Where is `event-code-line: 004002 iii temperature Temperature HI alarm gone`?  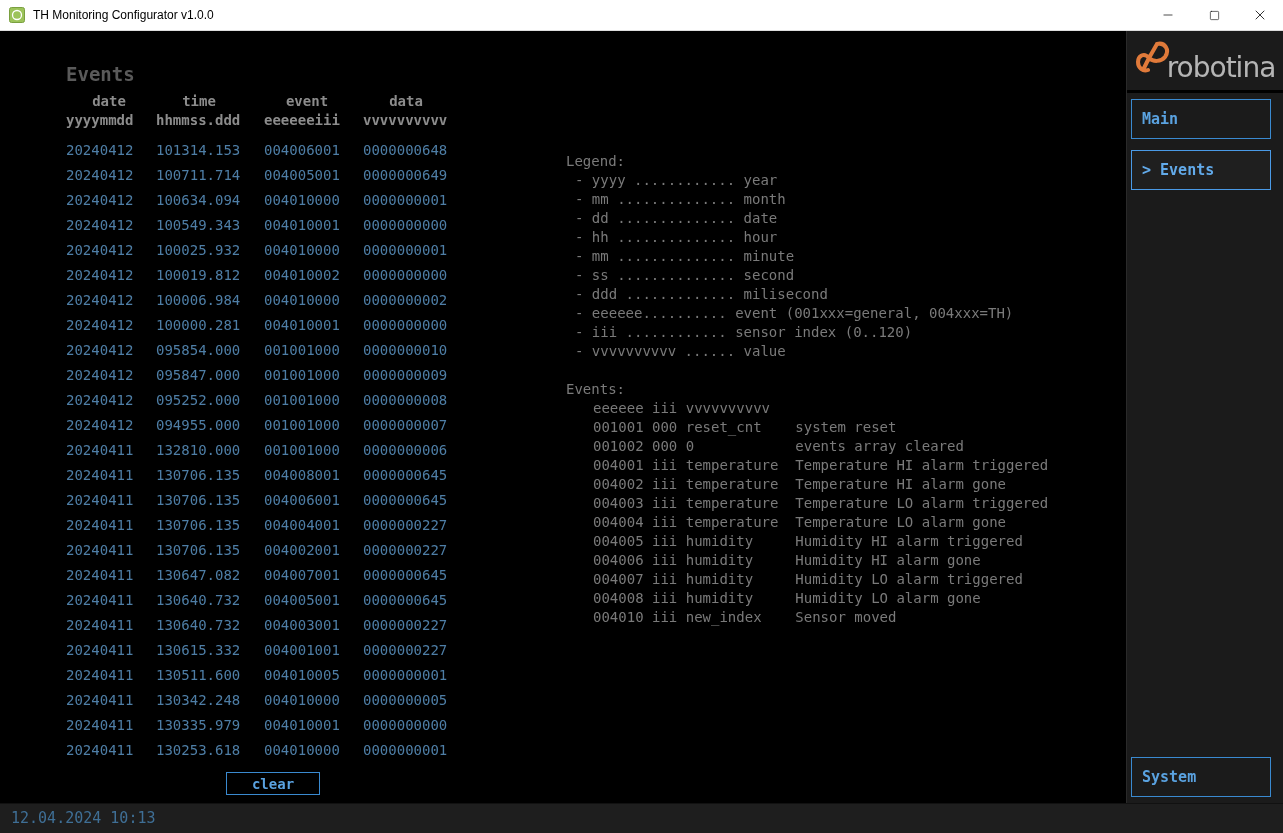
event-code-line: 004002 iii temperature Temperature HI alarm gone is located at coordinates (799, 484).